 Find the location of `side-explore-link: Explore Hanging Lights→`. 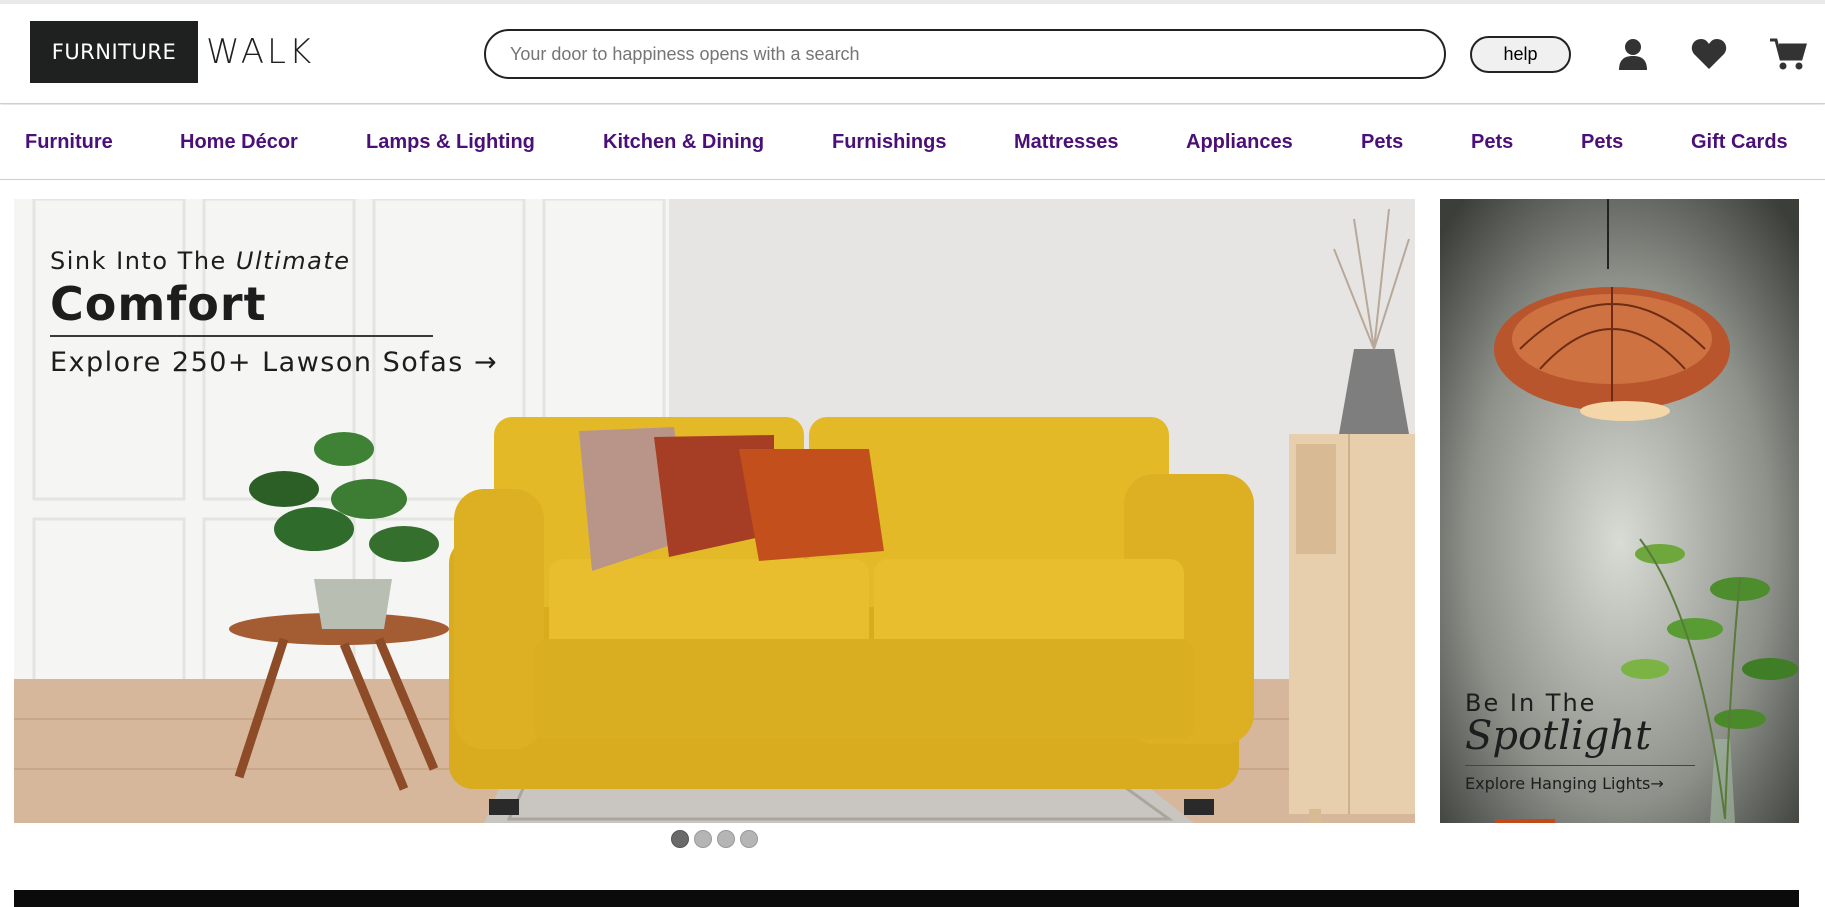

side-explore-link: Explore Hanging Lights→ is located at coordinates (1580, 783).